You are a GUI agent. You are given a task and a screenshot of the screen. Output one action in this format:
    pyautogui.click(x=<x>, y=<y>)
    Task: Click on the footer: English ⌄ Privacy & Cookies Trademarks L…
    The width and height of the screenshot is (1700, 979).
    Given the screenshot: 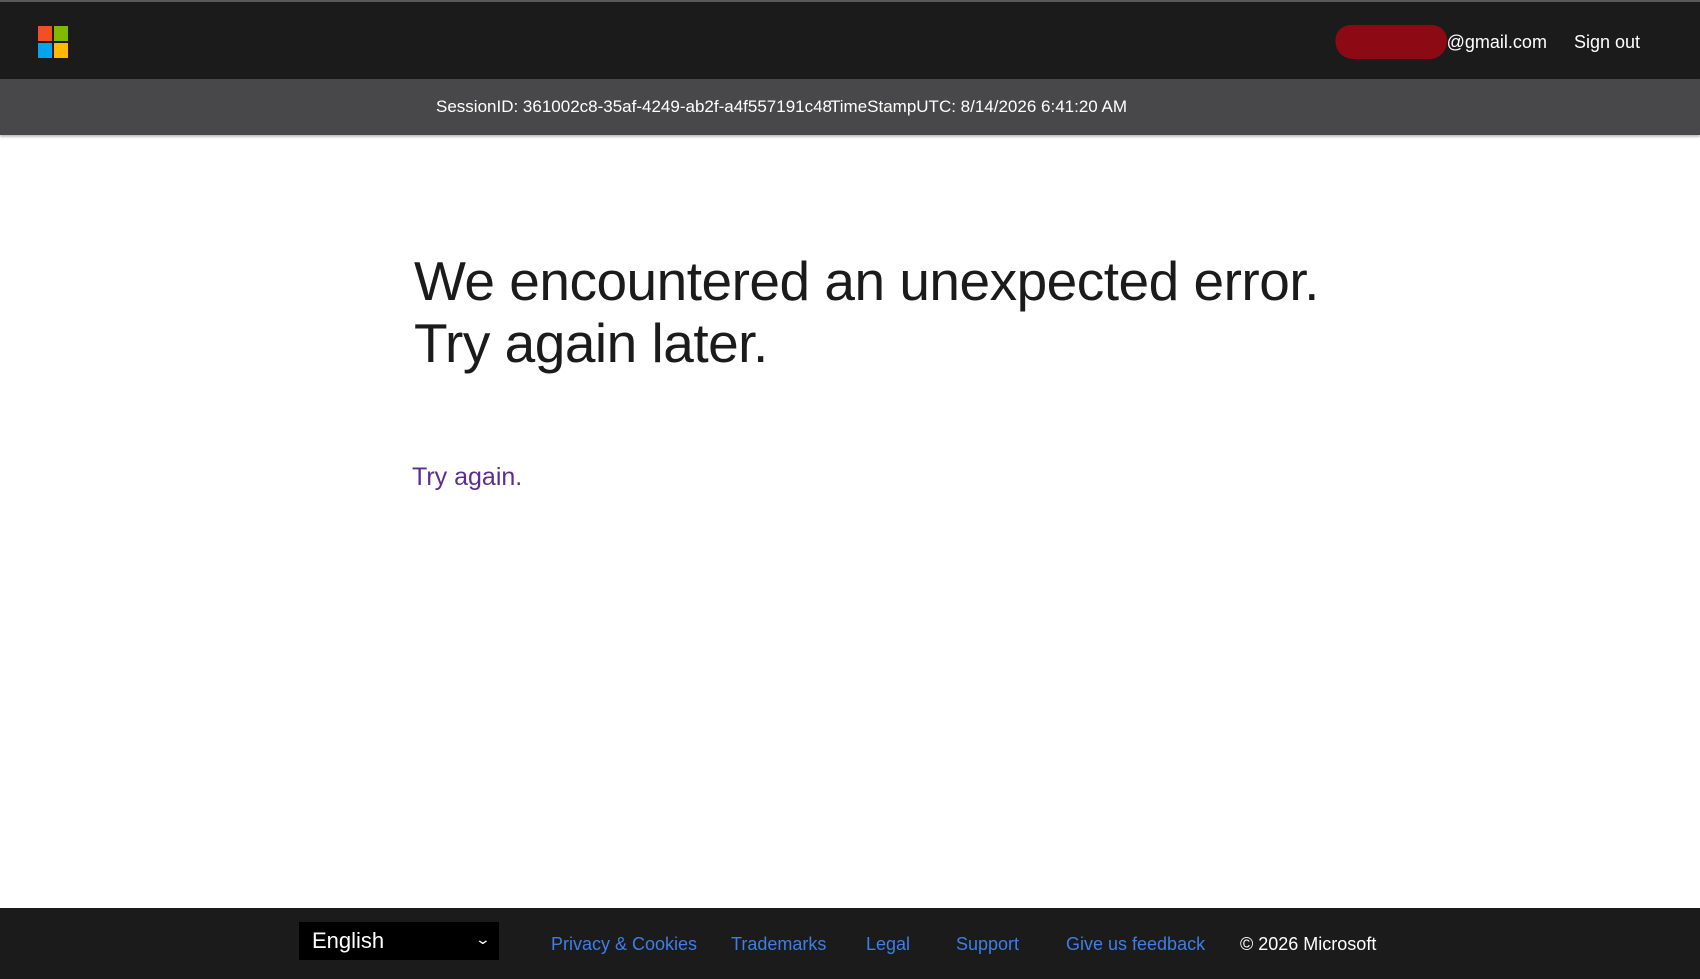 What is the action you would take?
    pyautogui.click(x=850, y=943)
    